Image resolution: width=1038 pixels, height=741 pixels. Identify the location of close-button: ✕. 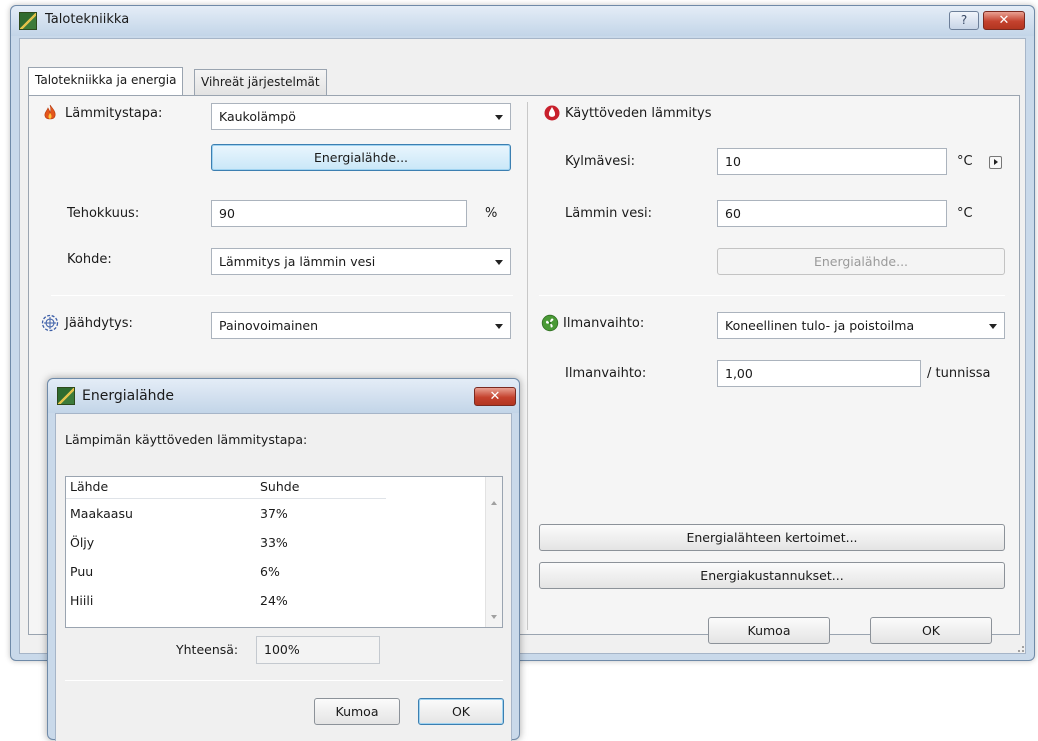
(1004, 20).